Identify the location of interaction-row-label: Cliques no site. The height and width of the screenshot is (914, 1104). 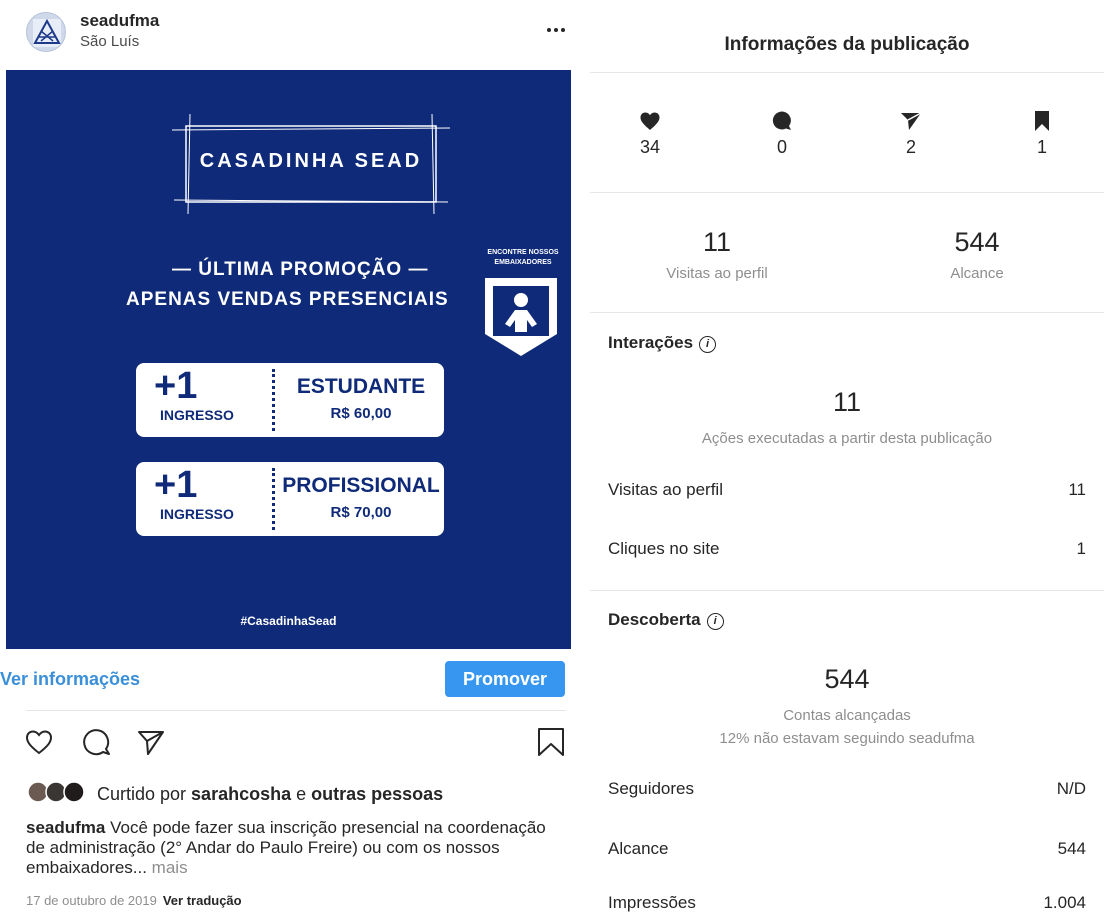
(664, 548).